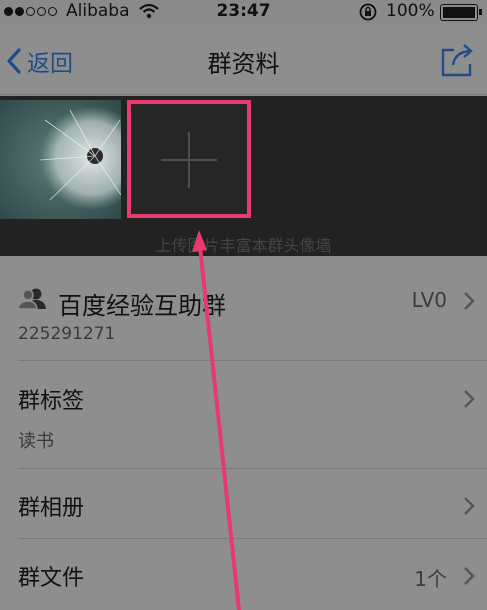  I want to click on group-photo-thumbnail, so click(60, 159).